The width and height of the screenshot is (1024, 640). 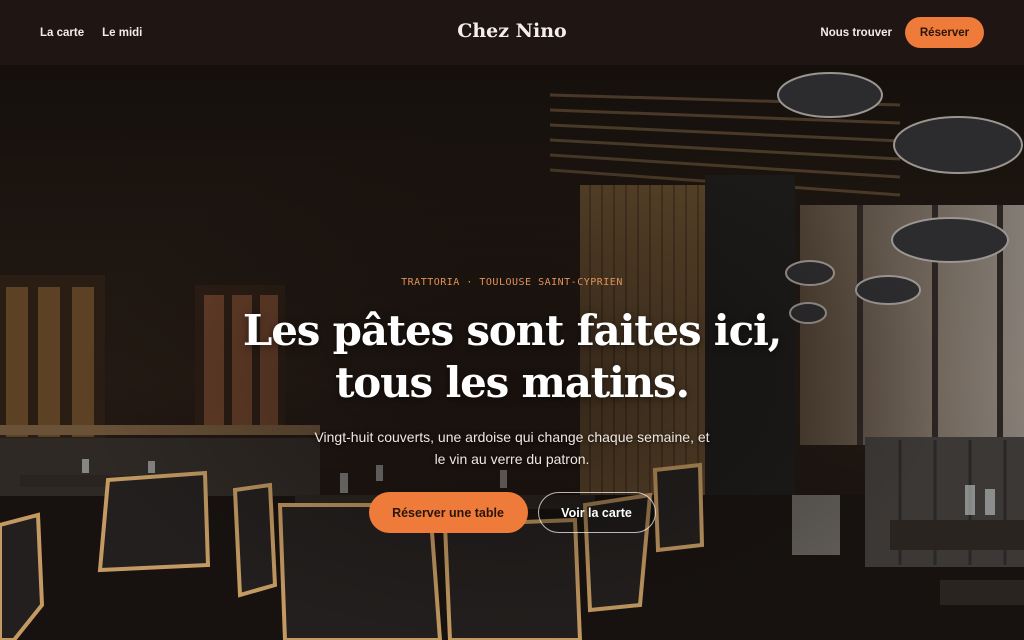 What do you see at coordinates (512, 282) in the screenshot?
I see `hero-eyebrow: TRATTORIA · TOULOUSE SAINT-CYPRIEN` at bounding box center [512, 282].